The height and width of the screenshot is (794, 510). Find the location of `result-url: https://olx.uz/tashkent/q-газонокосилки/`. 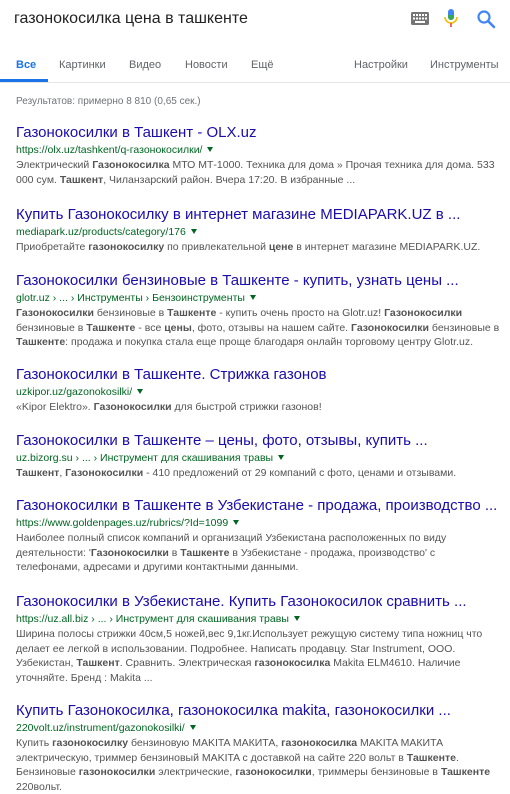

result-url: https://olx.uz/tashkent/q-газонокосилки/ is located at coordinates (259, 150).